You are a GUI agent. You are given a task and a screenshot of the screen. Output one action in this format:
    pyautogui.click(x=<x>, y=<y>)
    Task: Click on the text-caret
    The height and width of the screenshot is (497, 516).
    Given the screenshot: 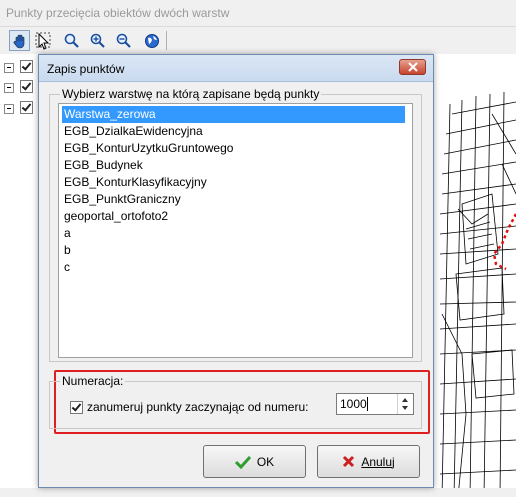 What is the action you would take?
    pyautogui.click(x=367, y=404)
    